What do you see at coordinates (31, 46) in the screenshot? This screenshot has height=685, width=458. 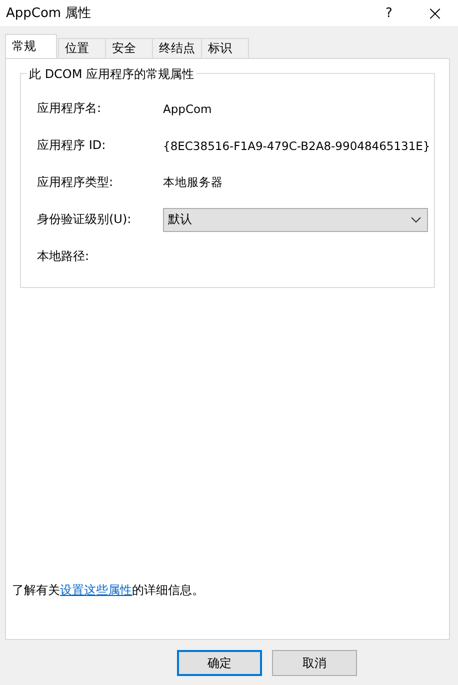 I see `tab: 常规` at bounding box center [31, 46].